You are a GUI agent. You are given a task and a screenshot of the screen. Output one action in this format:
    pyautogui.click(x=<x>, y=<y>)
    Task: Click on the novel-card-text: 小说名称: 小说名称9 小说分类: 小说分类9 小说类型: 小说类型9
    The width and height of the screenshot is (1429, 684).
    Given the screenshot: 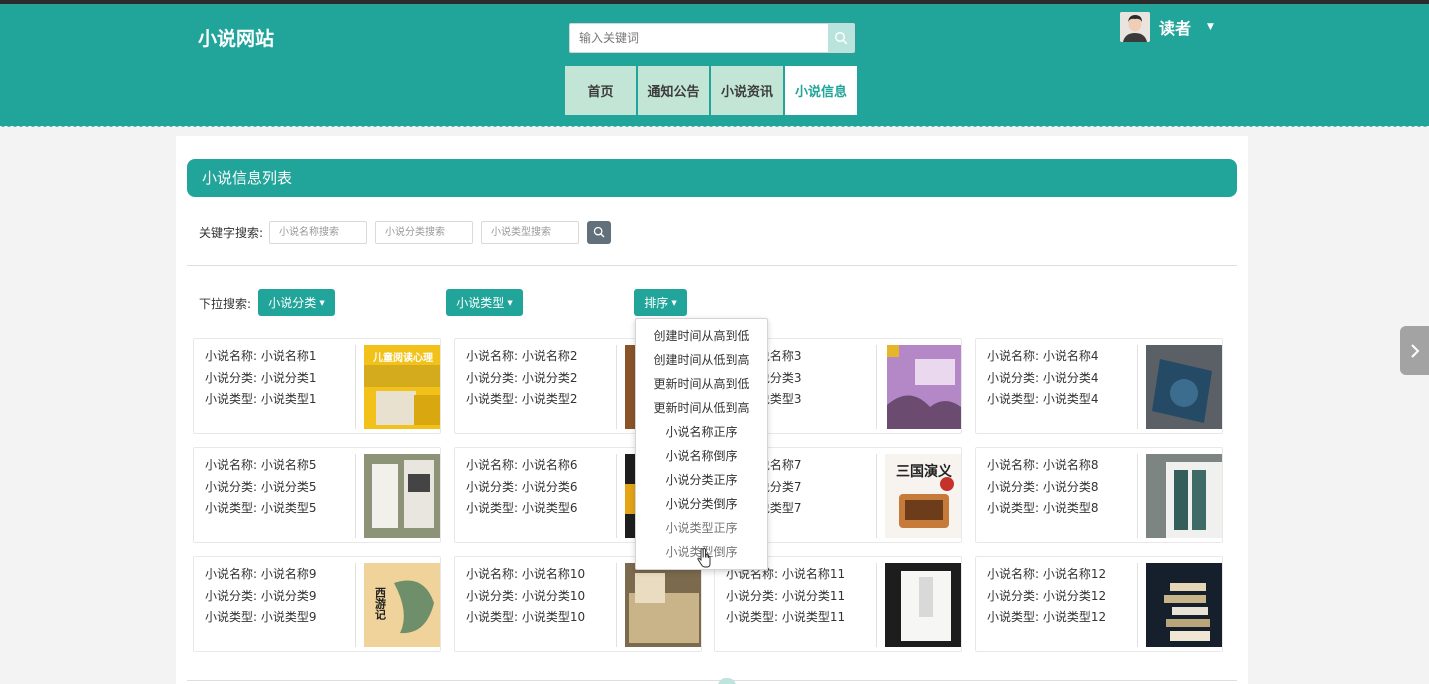 What is the action you would take?
    pyautogui.click(x=261, y=596)
    